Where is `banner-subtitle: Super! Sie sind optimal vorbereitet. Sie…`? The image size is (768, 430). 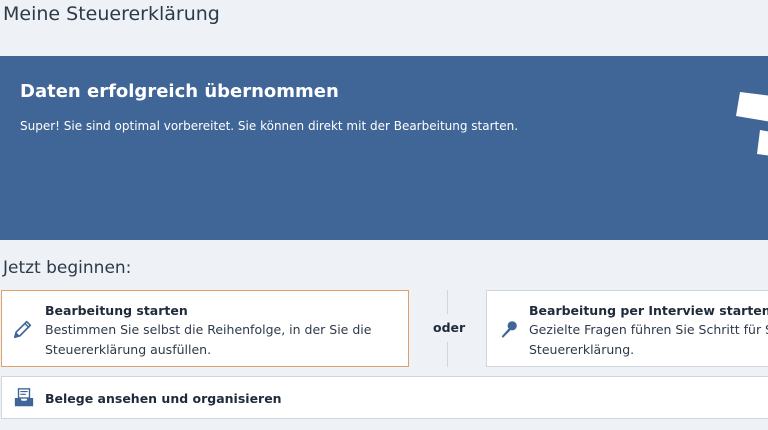 banner-subtitle: Super! Sie sind optimal vorbereitet. Sie… is located at coordinates (269, 126).